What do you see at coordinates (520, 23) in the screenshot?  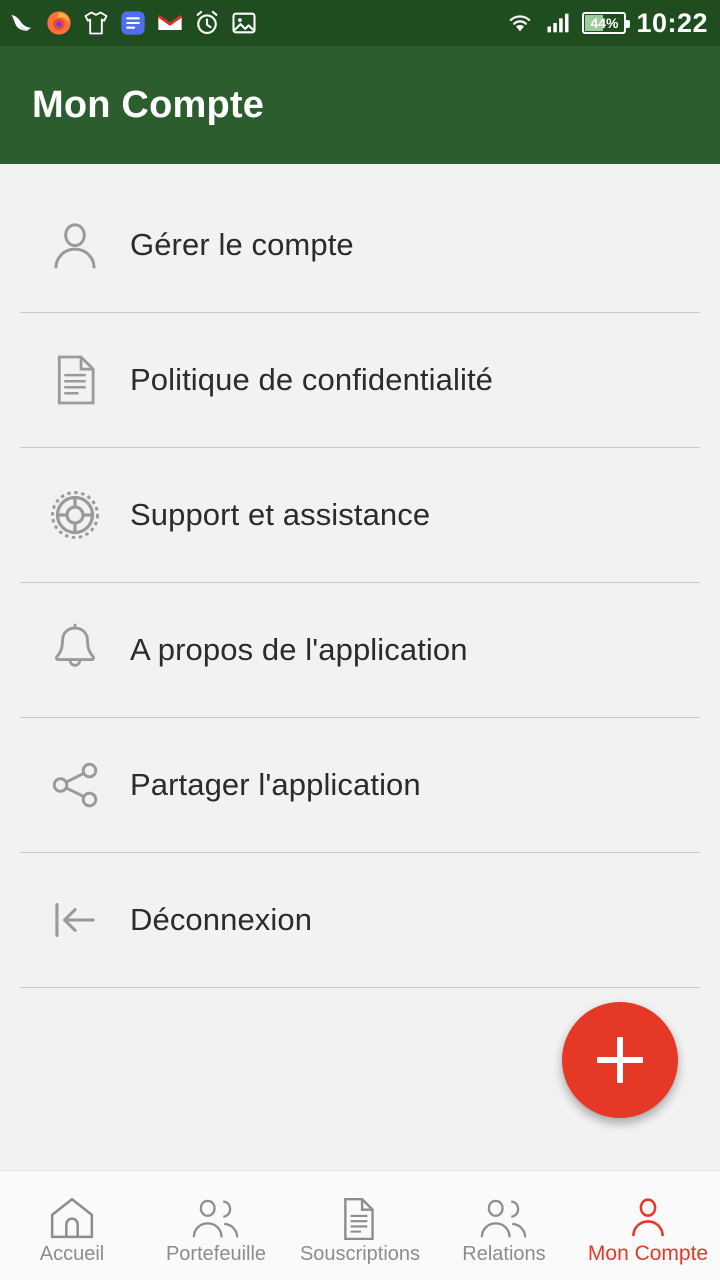 I see `wifi-icon` at bounding box center [520, 23].